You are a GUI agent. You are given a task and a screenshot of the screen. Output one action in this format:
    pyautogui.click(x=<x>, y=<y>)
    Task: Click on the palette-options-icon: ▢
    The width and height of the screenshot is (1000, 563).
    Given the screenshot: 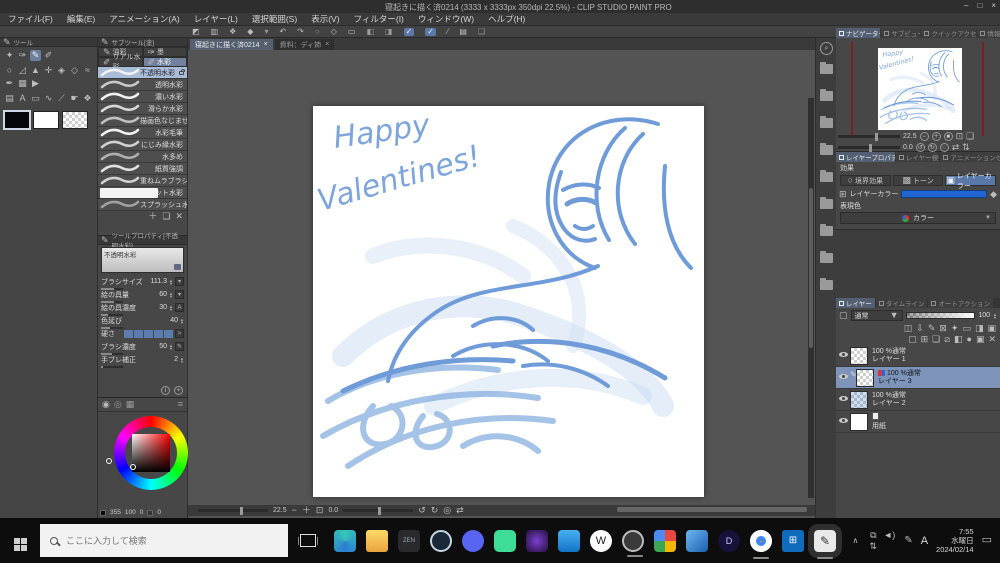 What is the action you would take?
    pyautogui.click(x=843, y=315)
    